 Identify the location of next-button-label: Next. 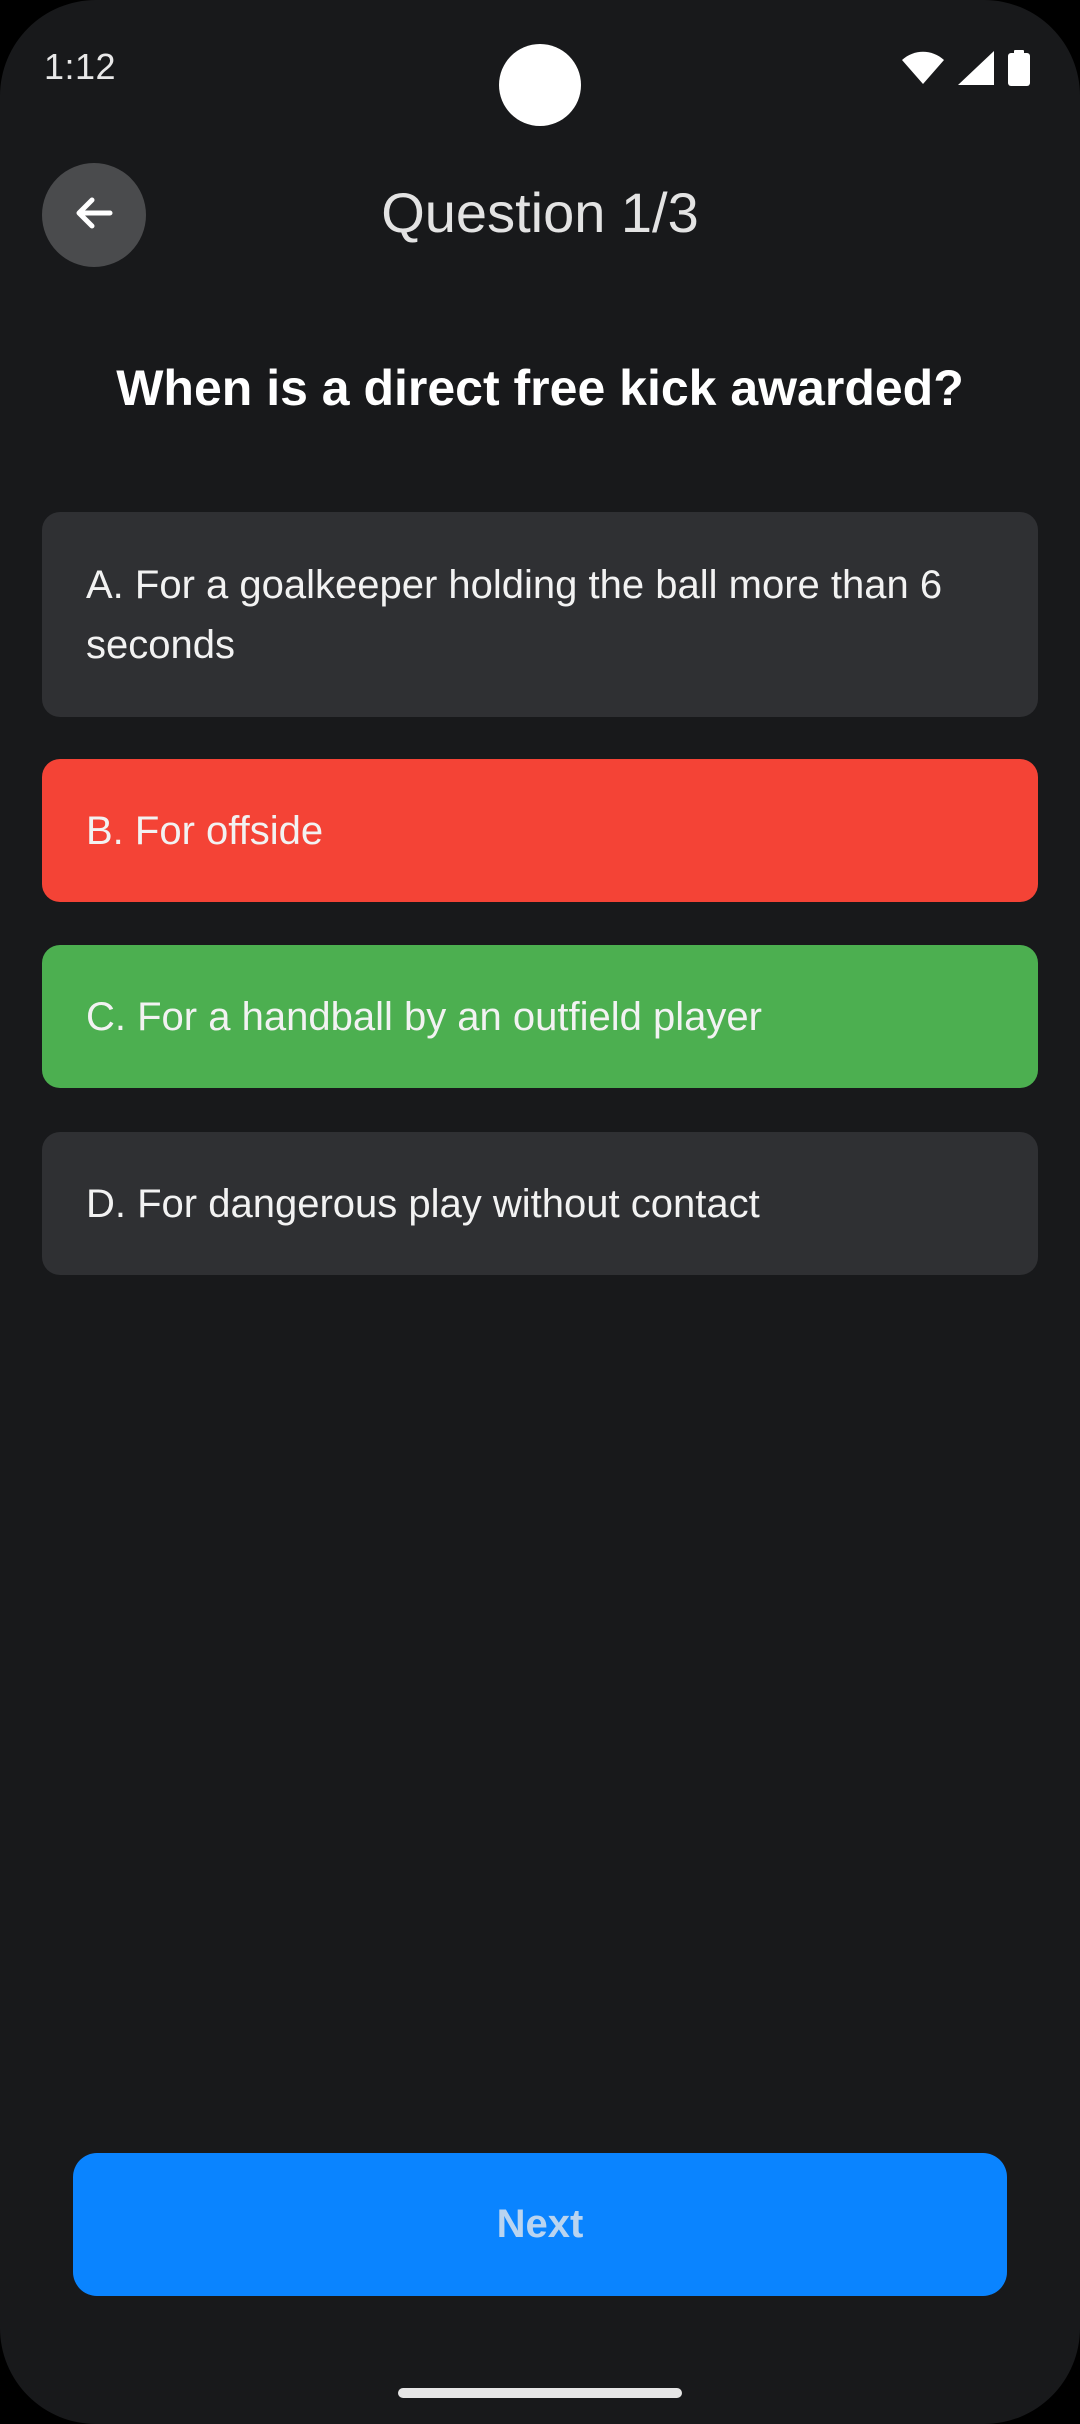
(540, 2224).